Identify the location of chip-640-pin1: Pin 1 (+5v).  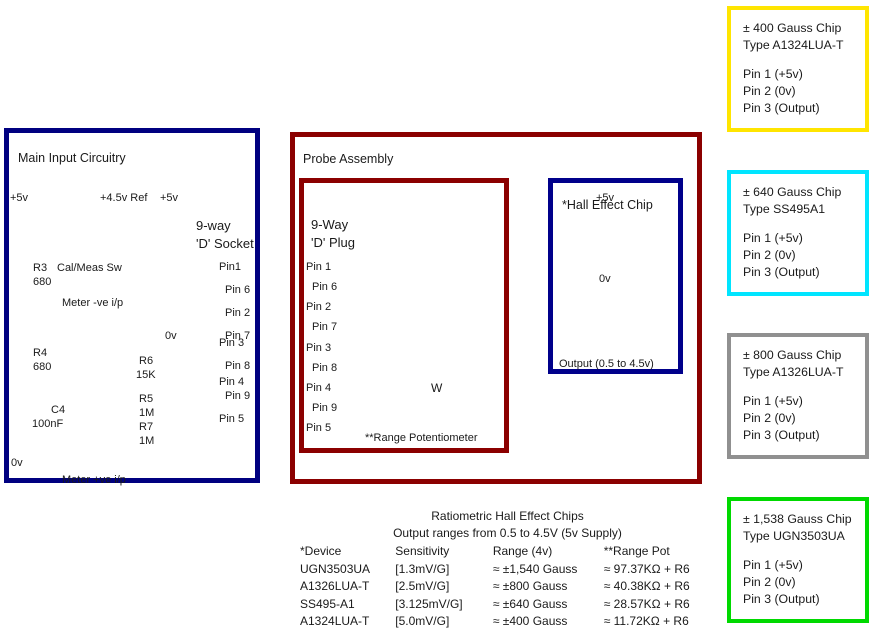
(773, 238).